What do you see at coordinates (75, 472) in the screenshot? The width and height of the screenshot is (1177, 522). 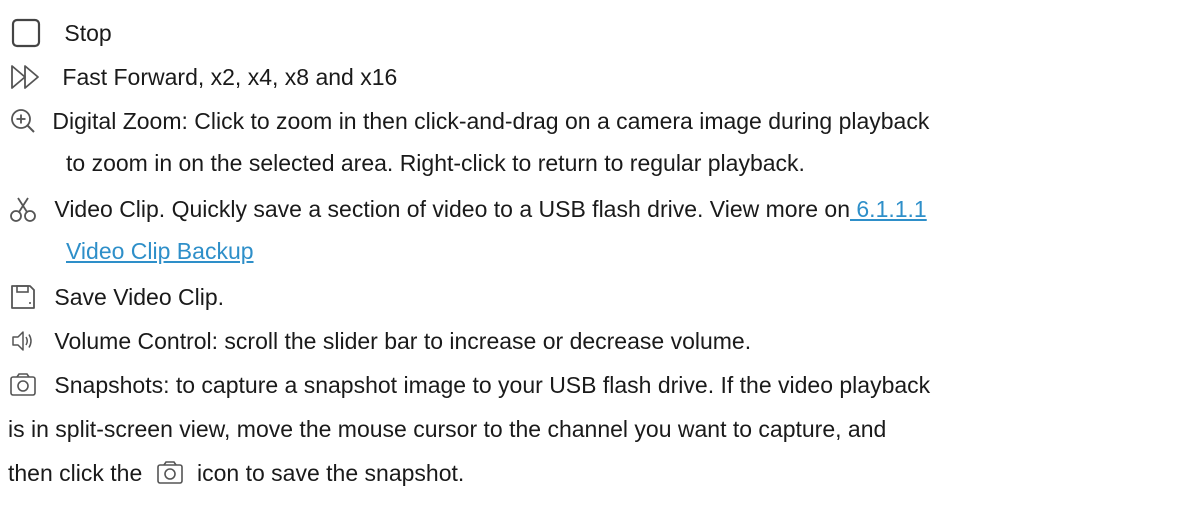 I see `snapshots-label-line3-pre: then click the` at bounding box center [75, 472].